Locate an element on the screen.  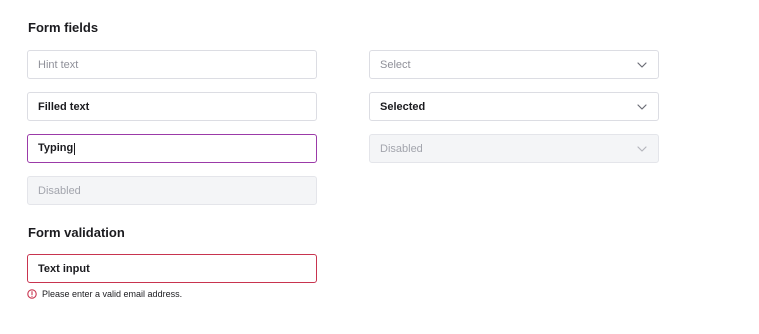
selected-dropdown: Selected is located at coordinates (514, 106).